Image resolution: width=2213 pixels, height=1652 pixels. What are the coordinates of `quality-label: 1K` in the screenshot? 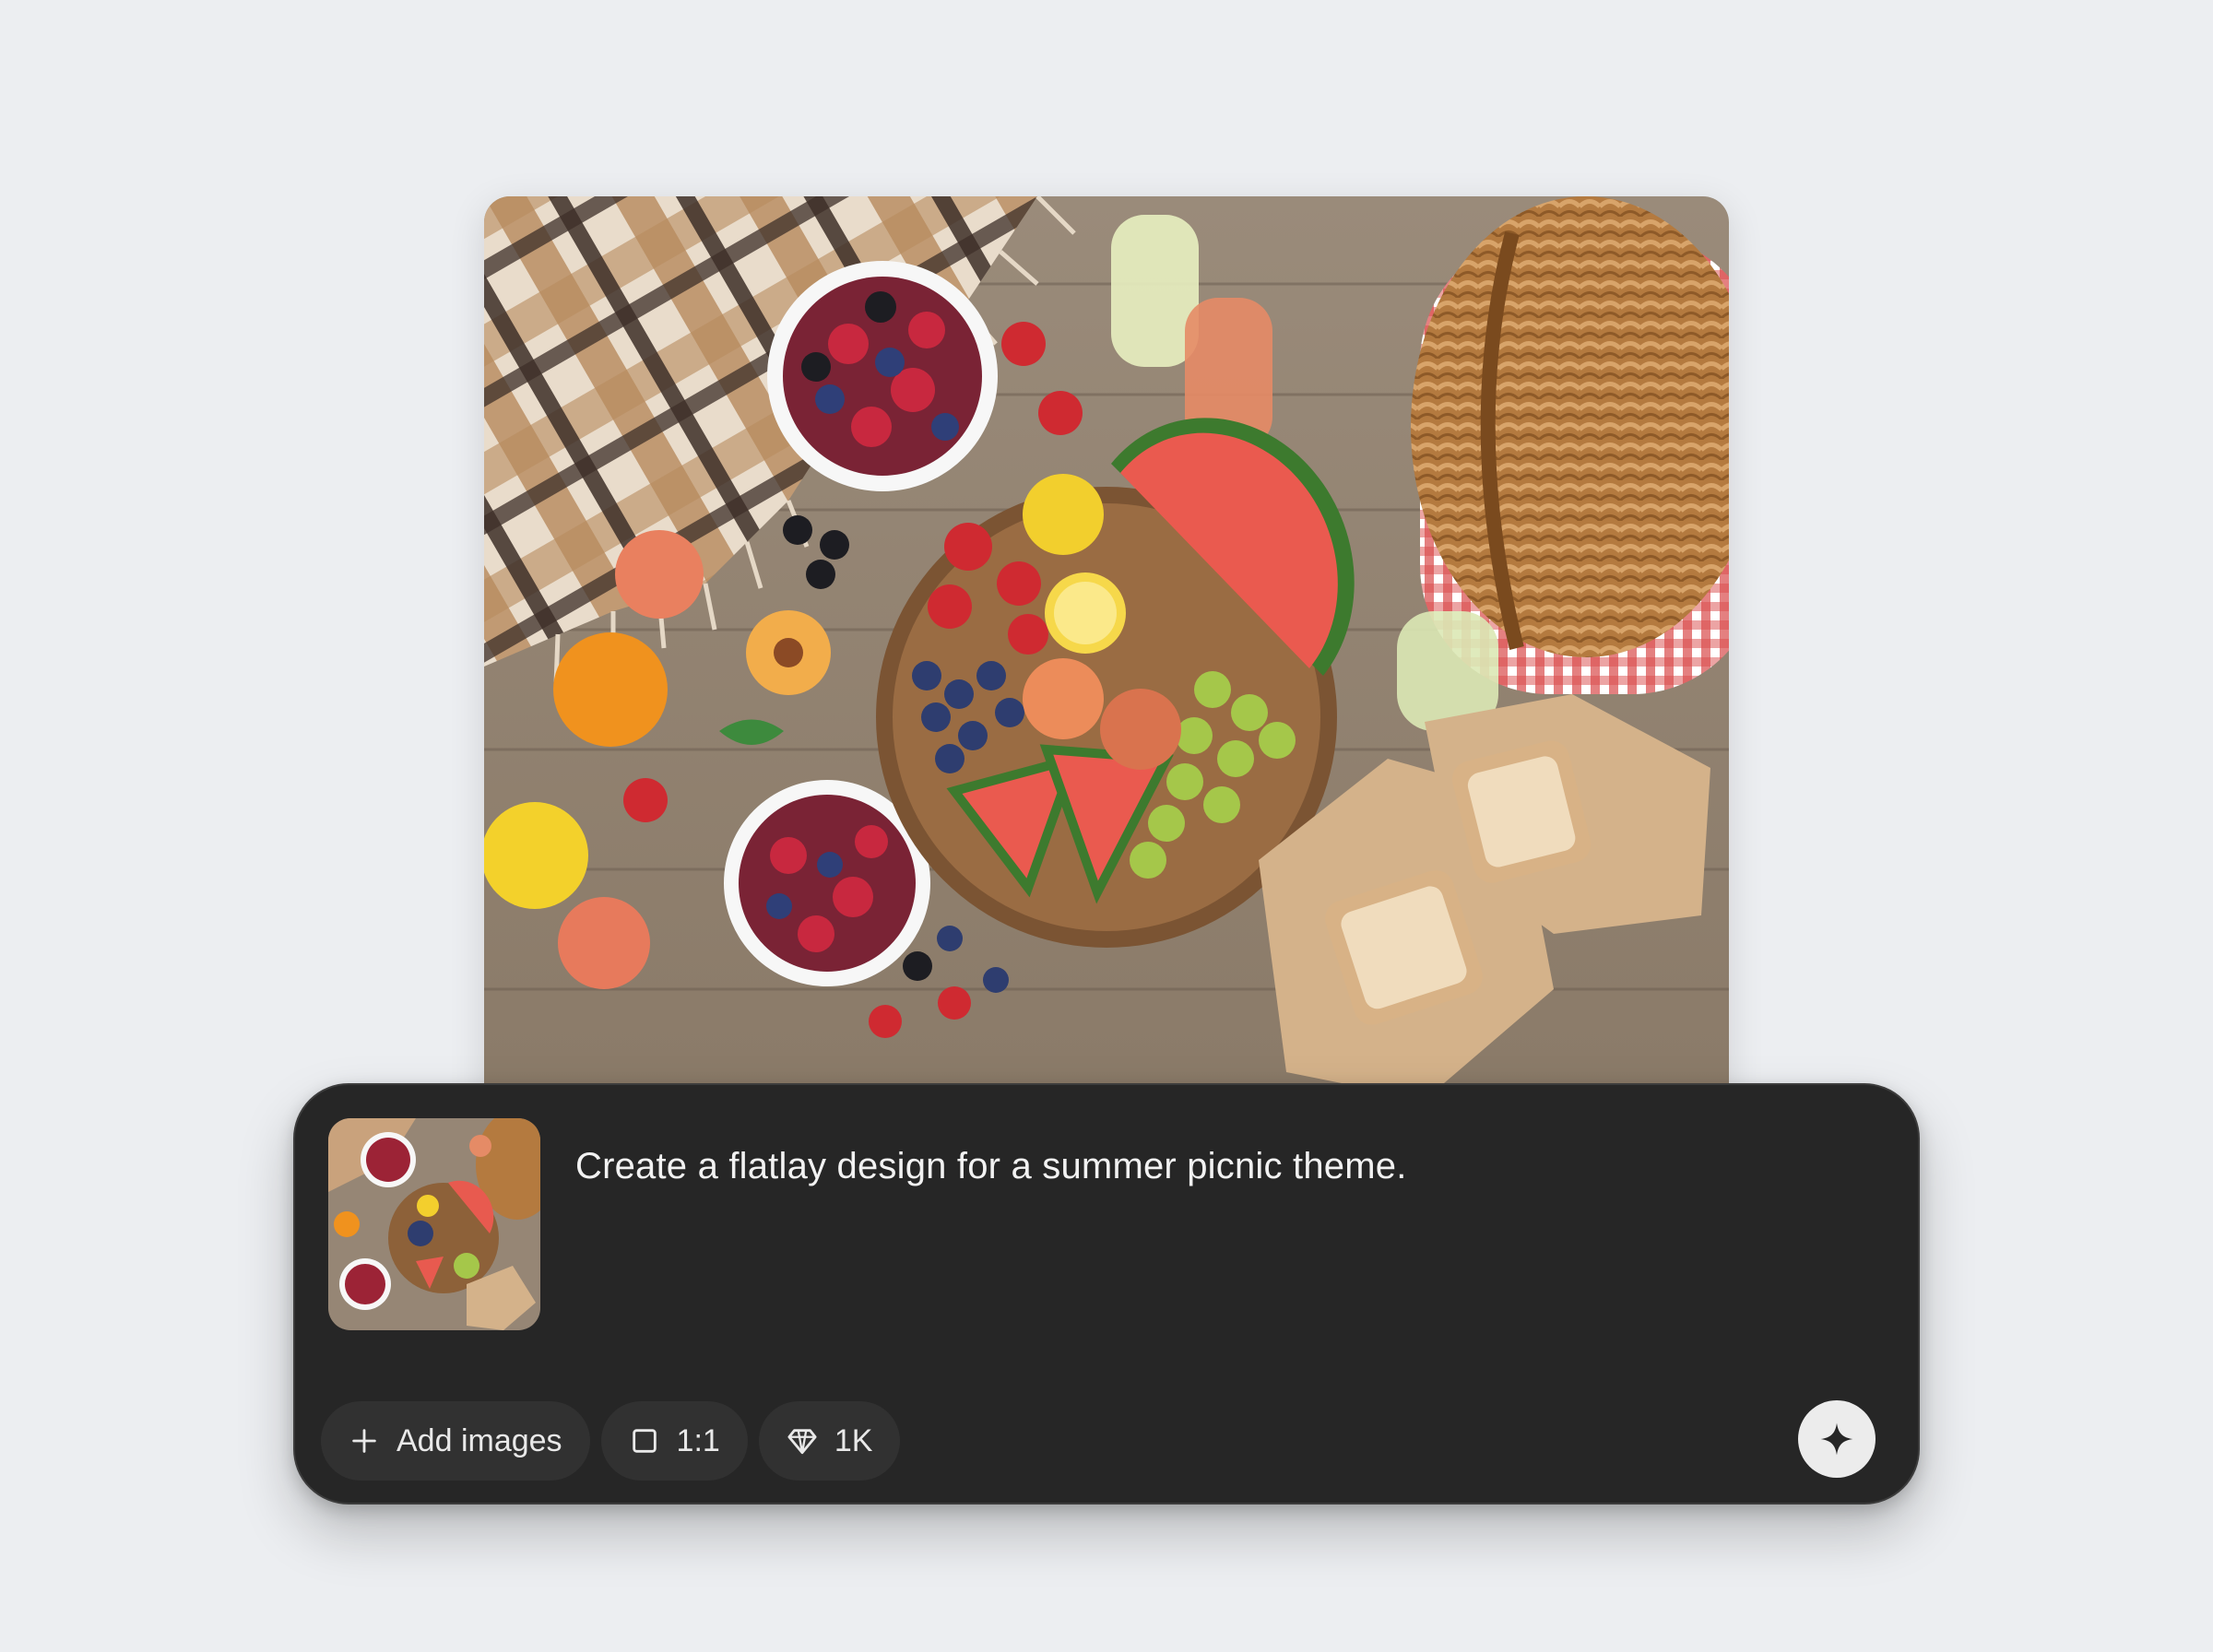 It's located at (853, 1440).